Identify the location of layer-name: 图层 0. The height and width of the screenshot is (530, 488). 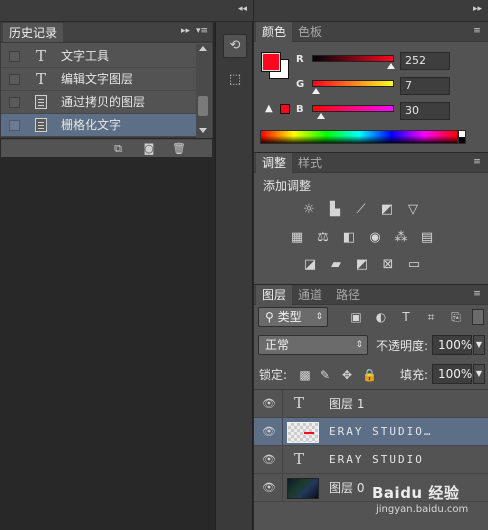
(346, 488).